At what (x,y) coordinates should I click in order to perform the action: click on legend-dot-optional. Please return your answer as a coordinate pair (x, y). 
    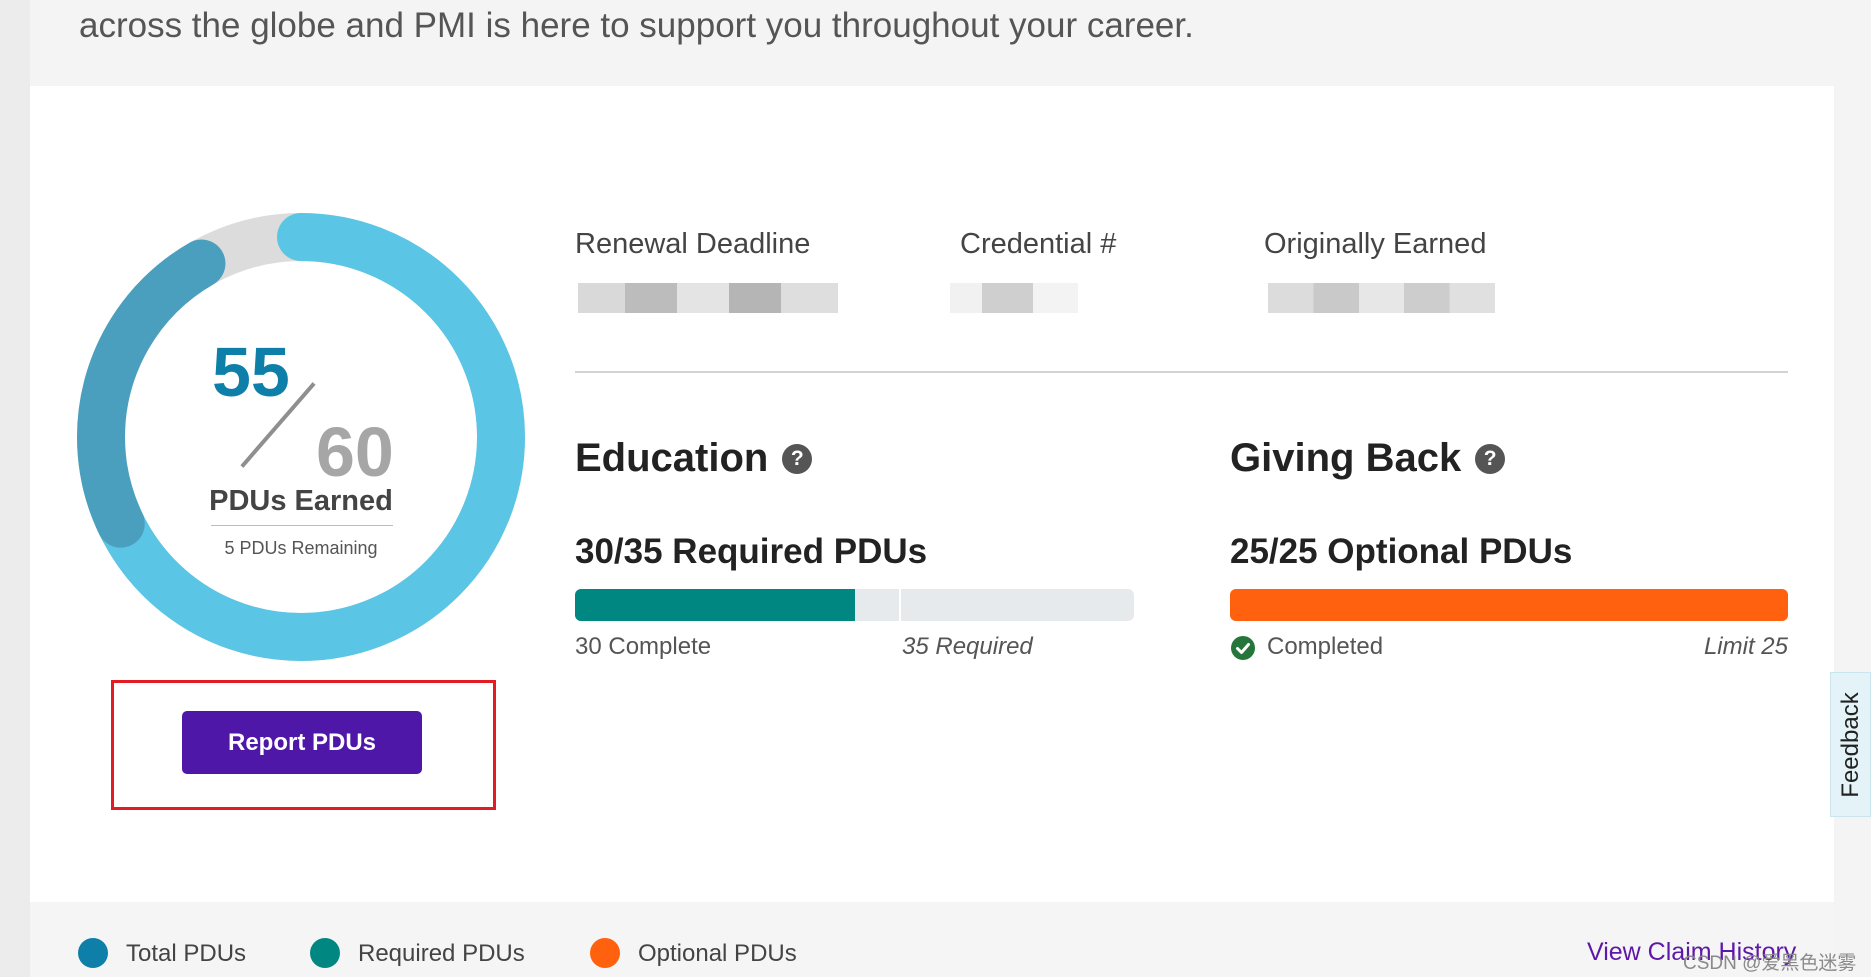
    Looking at the image, I should click on (605, 953).